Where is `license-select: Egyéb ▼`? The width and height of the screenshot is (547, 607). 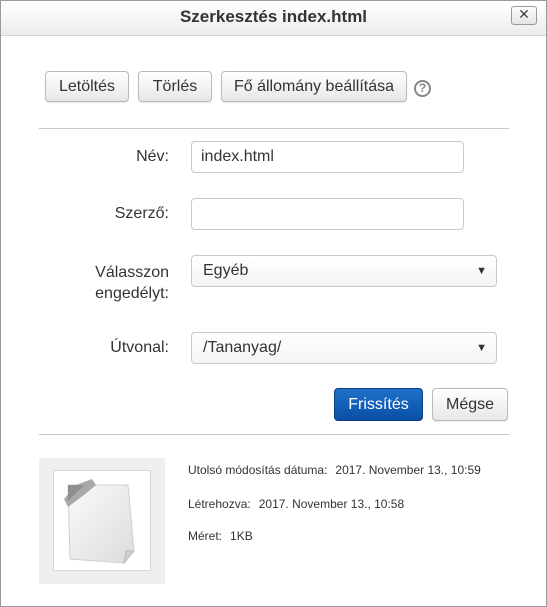 license-select: Egyéb ▼ is located at coordinates (344, 271).